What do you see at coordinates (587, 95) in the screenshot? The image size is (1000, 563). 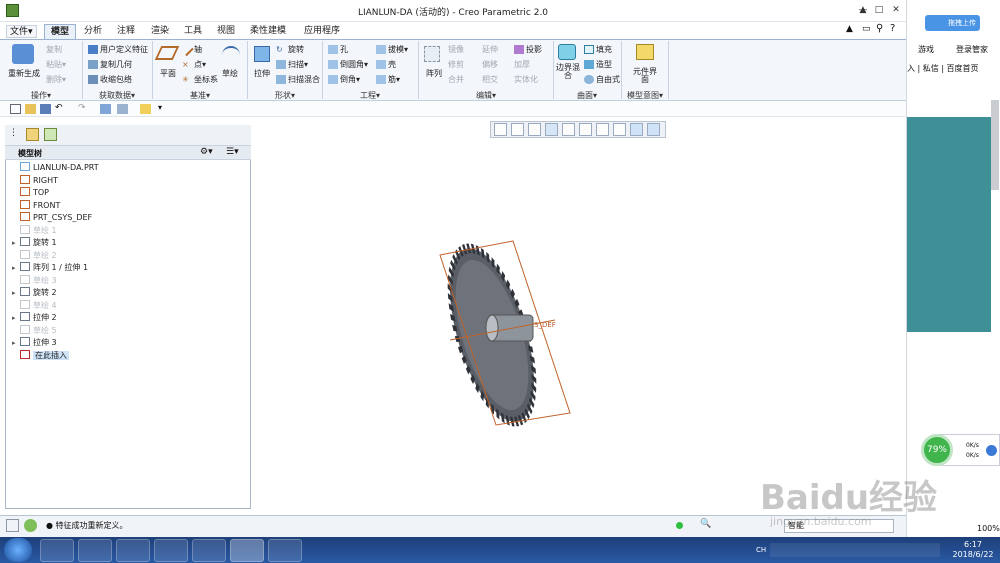 I see `group-surfaces-label: 曲面▾` at bounding box center [587, 95].